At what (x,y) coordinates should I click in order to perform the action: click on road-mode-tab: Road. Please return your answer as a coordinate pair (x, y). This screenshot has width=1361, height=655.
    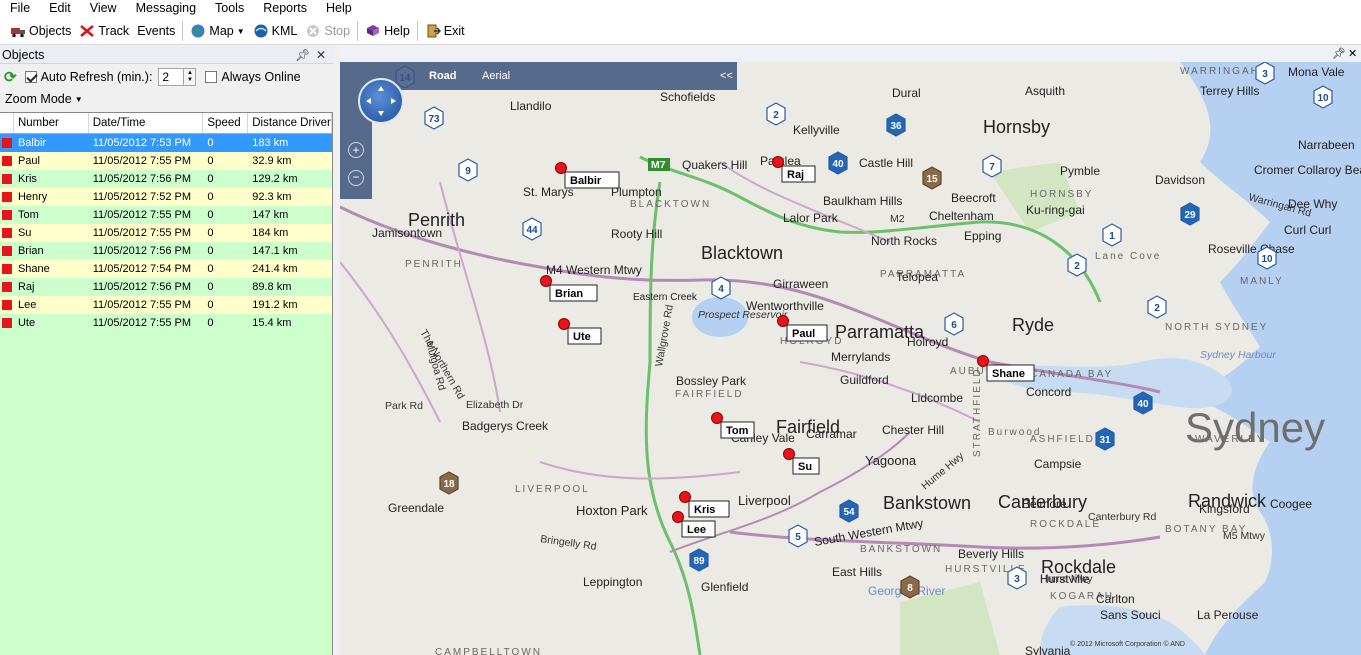
    Looking at the image, I should click on (443, 76).